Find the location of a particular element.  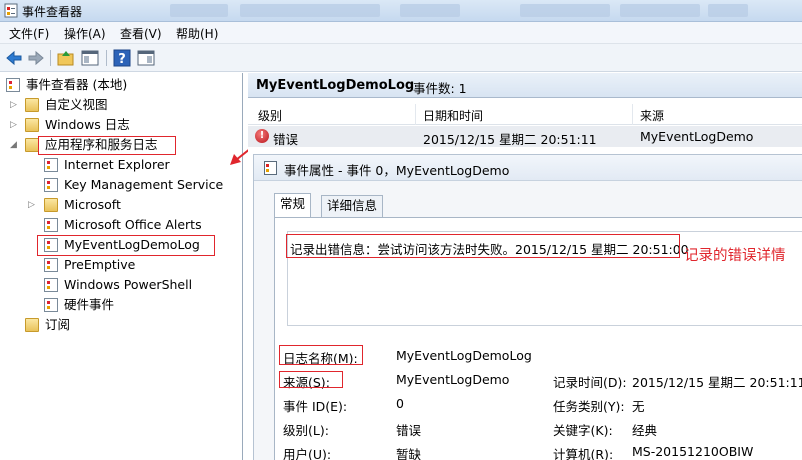

log-name: MyEventLogDemoLog is located at coordinates (335, 85).